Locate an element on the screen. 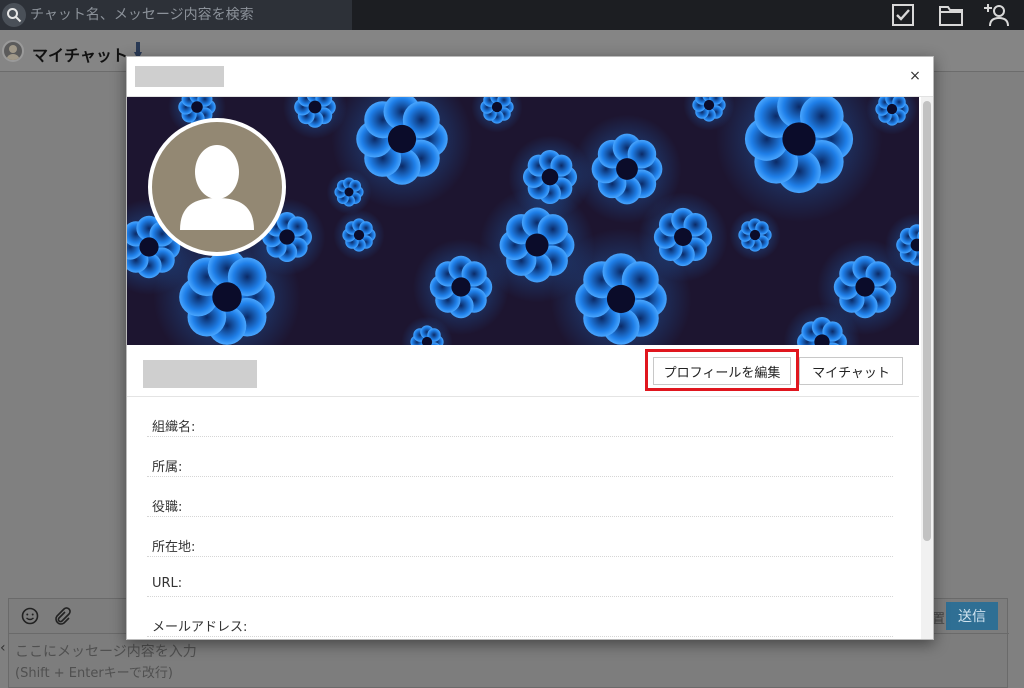  field-label: 役職: is located at coordinates (167, 507).